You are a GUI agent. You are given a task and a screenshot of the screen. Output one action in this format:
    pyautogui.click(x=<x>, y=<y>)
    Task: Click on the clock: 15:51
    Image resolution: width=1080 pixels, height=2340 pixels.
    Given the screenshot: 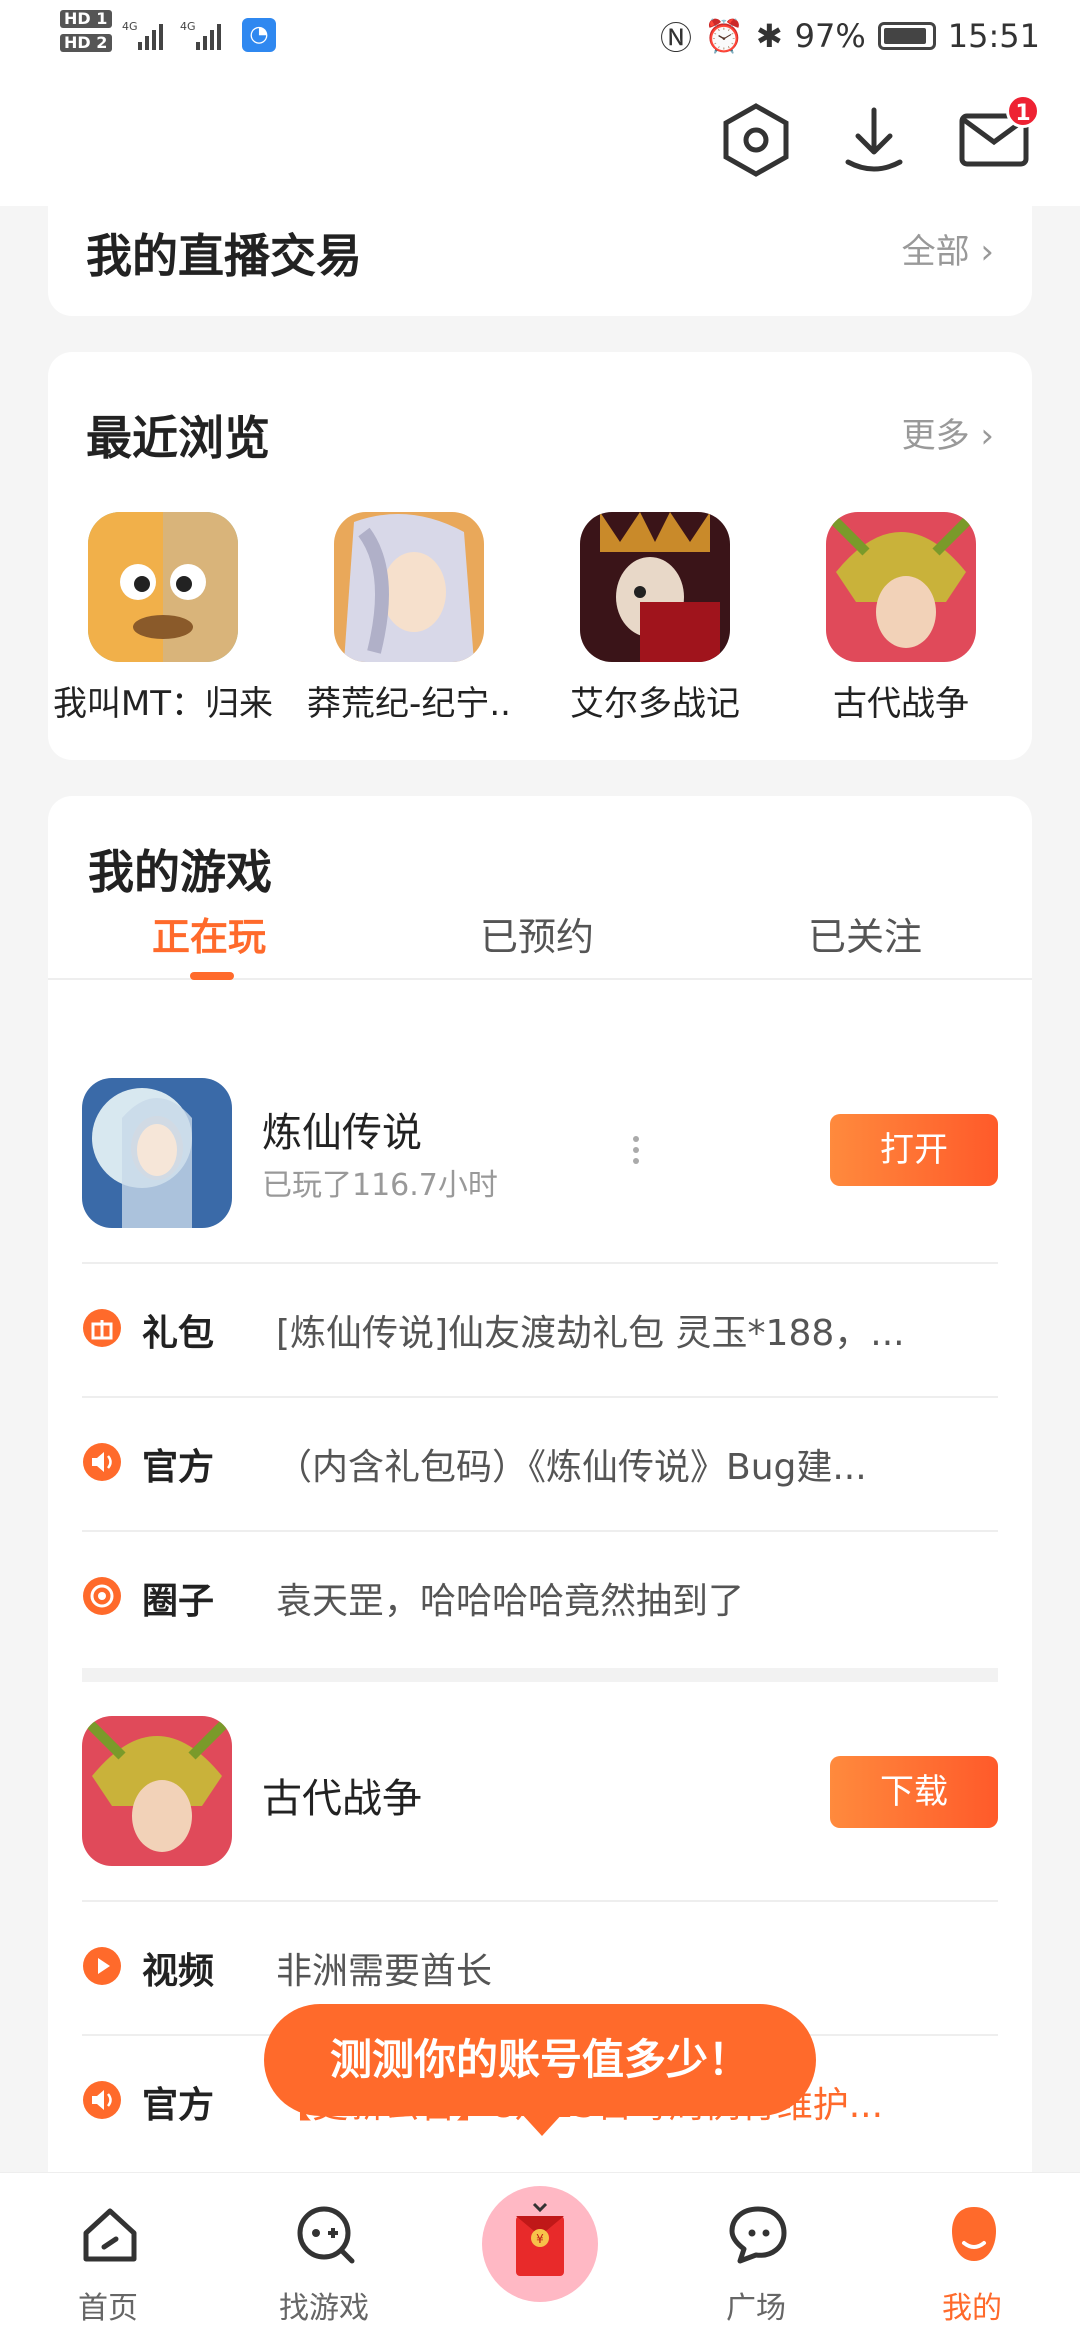 What is the action you would take?
    pyautogui.click(x=993, y=36)
    